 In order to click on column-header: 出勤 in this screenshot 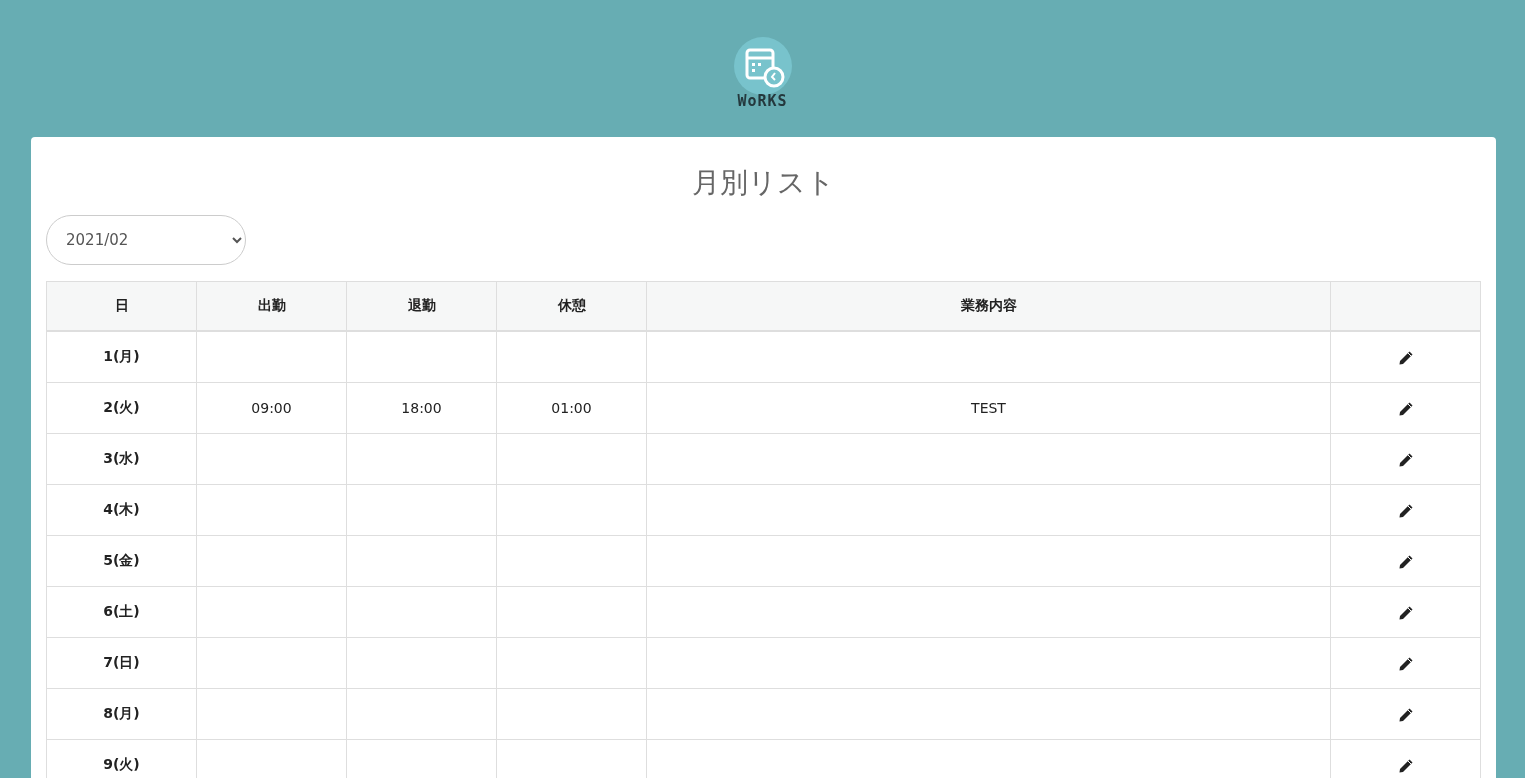, I will do `click(271, 306)`.